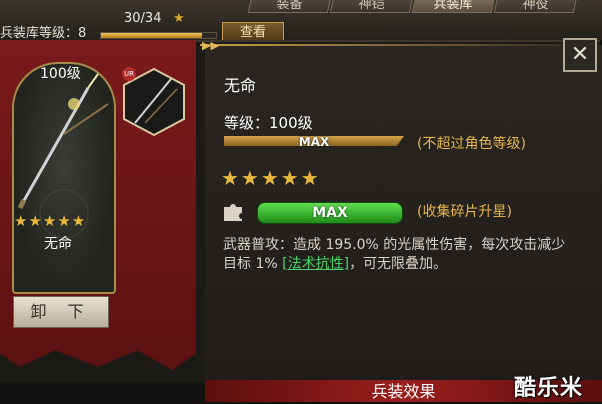 This screenshot has width=602, height=404. What do you see at coordinates (60, 74) in the screenshot?
I see `card-level: 100级` at bounding box center [60, 74].